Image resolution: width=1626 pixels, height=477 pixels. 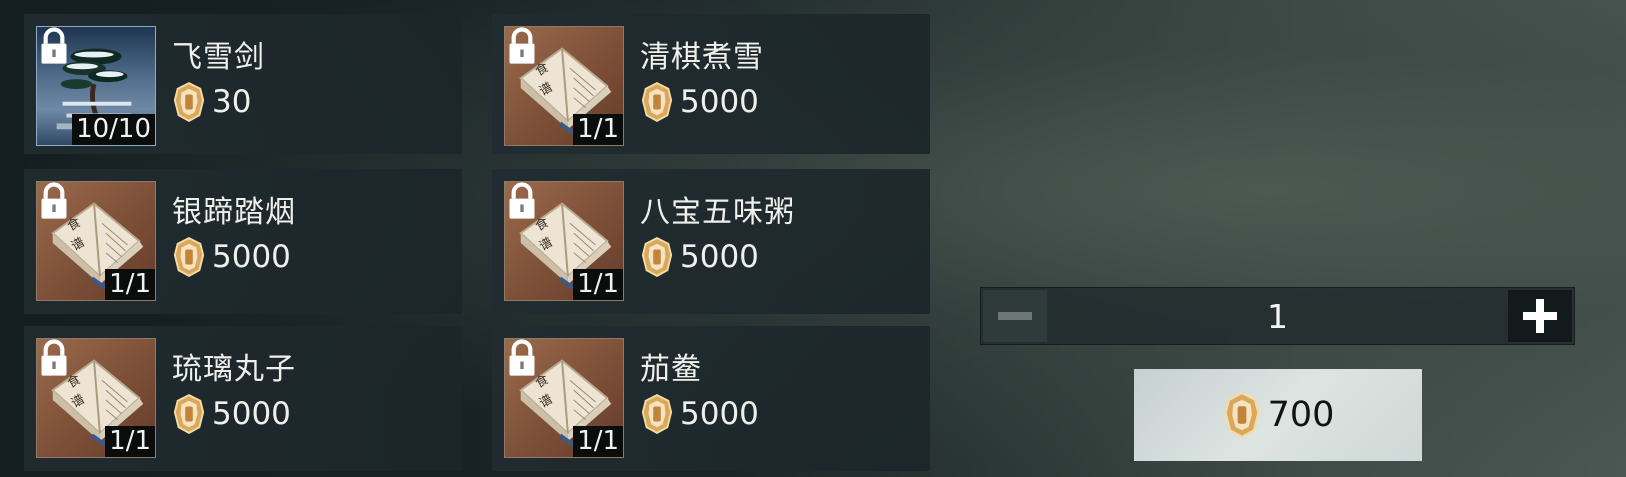 I want to click on item-name: 茄鲞, so click(x=671, y=369).